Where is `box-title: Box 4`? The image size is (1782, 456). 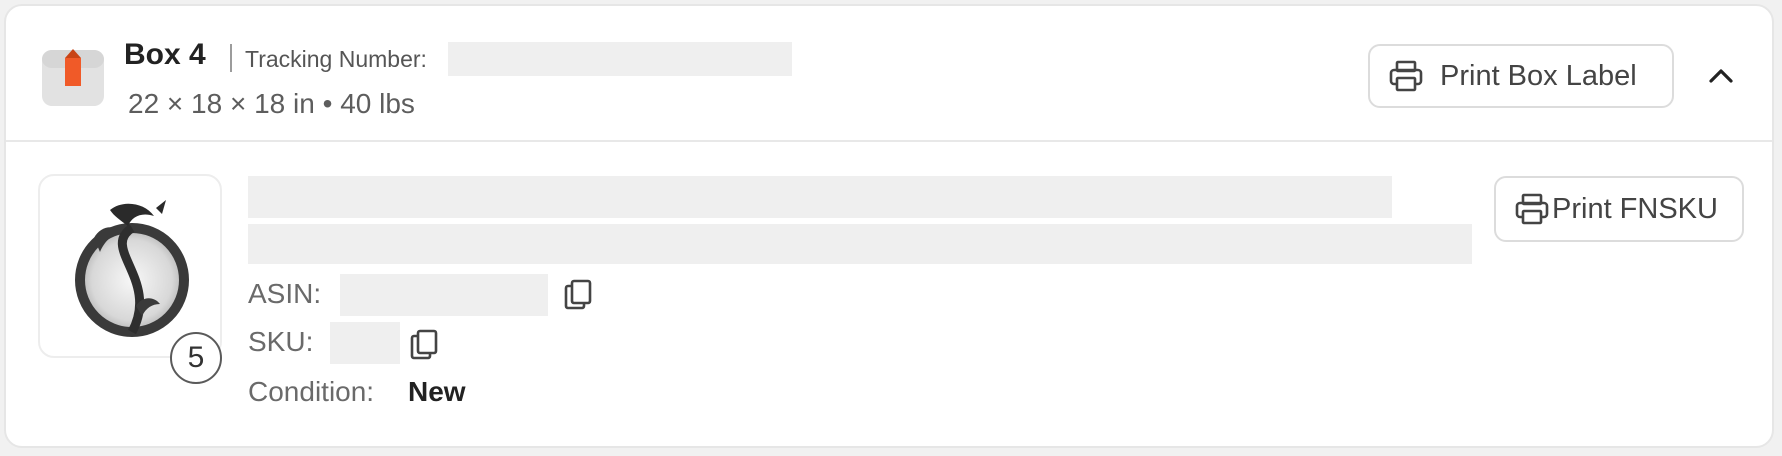 box-title: Box 4 is located at coordinates (165, 54).